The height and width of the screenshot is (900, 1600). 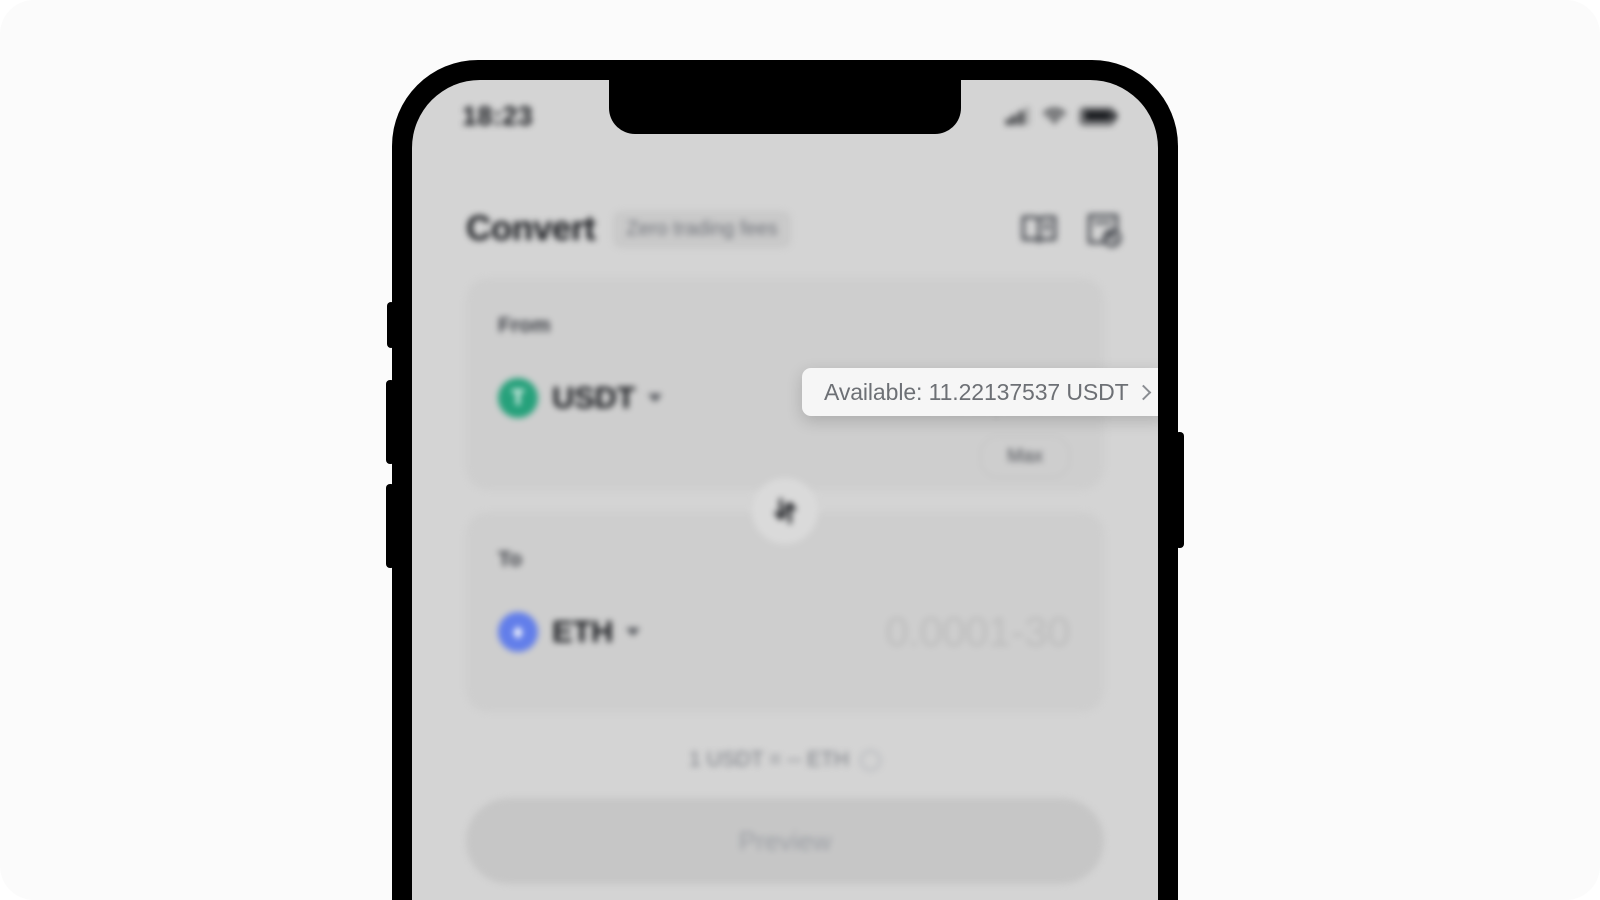 What do you see at coordinates (1179, 490) in the screenshot?
I see `phone-power-button` at bounding box center [1179, 490].